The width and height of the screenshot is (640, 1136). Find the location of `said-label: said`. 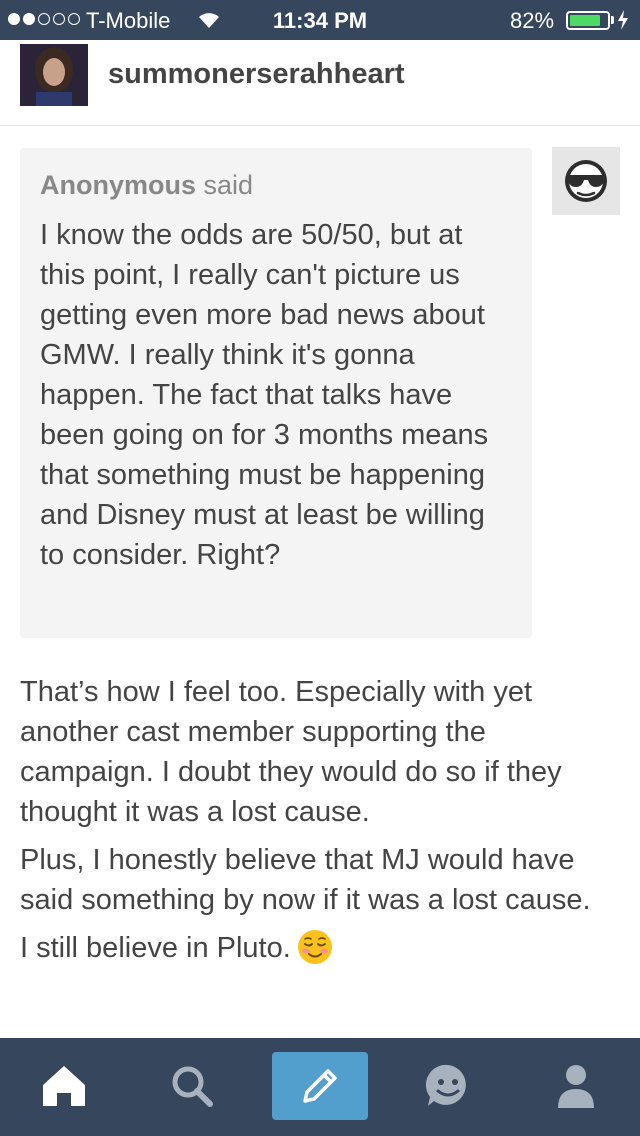

said-label: said is located at coordinates (228, 185).